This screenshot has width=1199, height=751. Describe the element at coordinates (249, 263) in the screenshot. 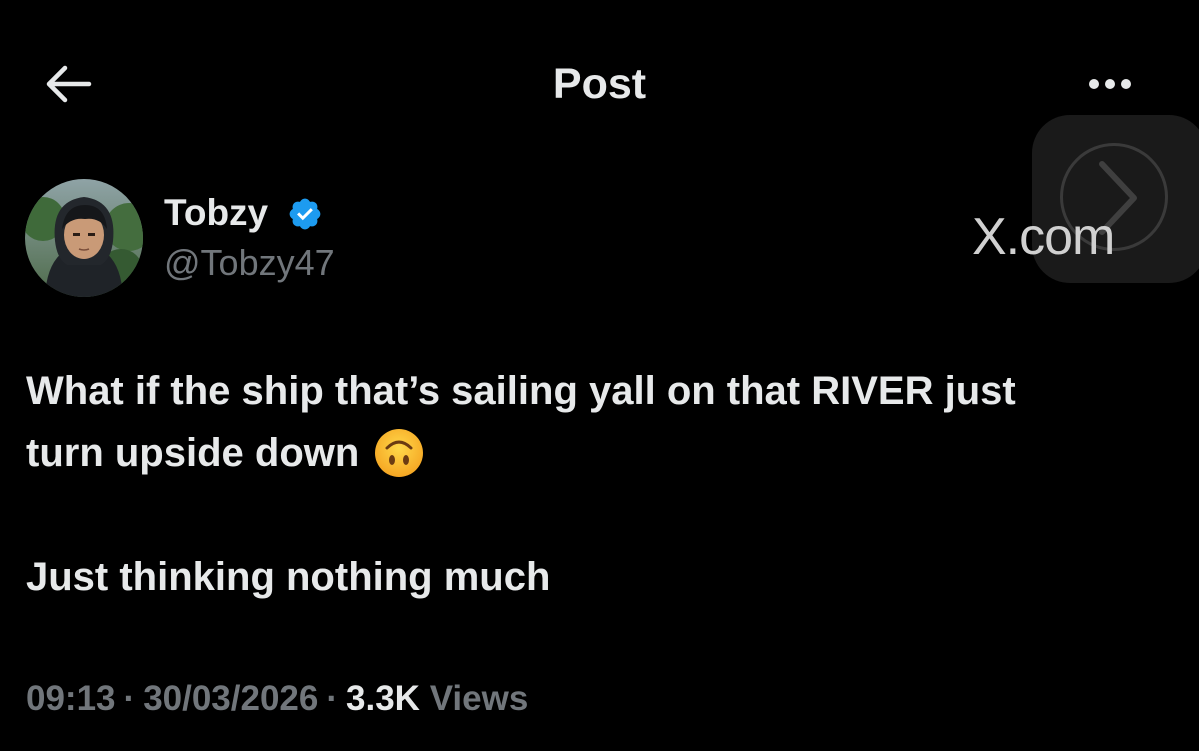

I see `author-handle: @Tobzy47` at that location.